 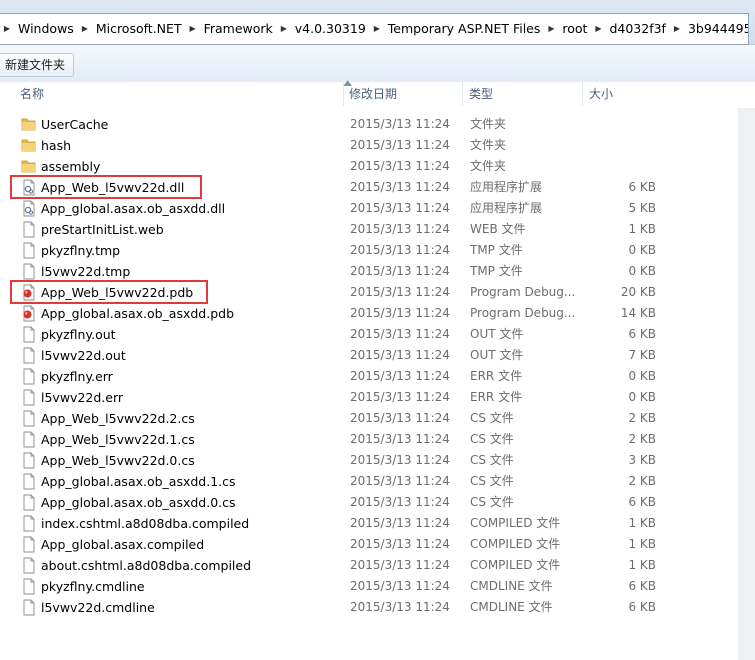 What do you see at coordinates (464, 29) in the screenshot?
I see `breadcrumb-item: Temporary ASP.NET Files` at bounding box center [464, 29].